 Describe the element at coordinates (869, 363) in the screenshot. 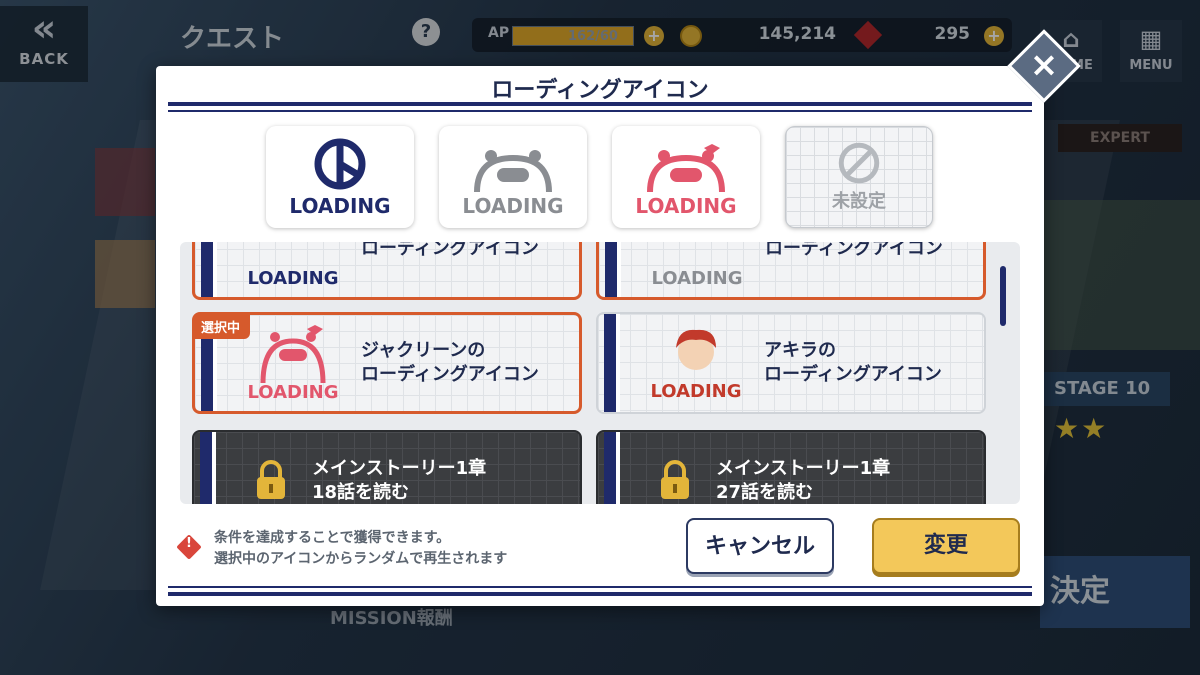

I see `card-label: アキラの ローディングアイコン` at that location.